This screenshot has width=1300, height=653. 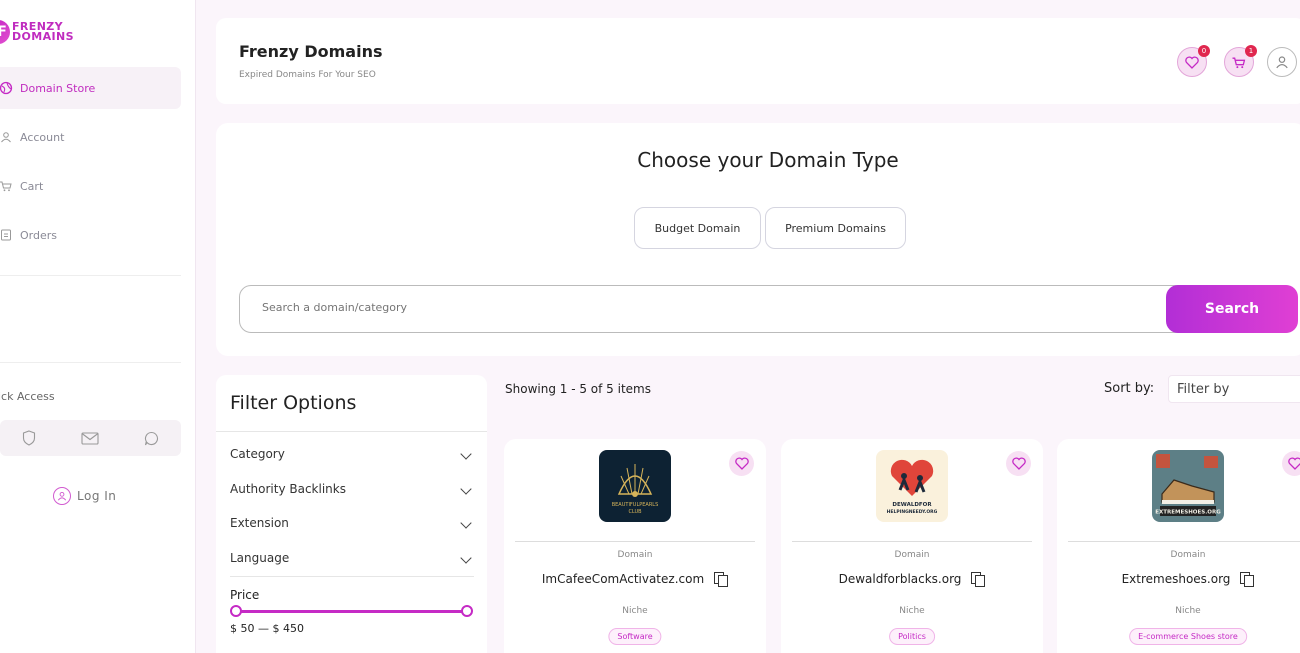 I want to click on svg-text: DEWALDFOR, so click(x=912, y=505).